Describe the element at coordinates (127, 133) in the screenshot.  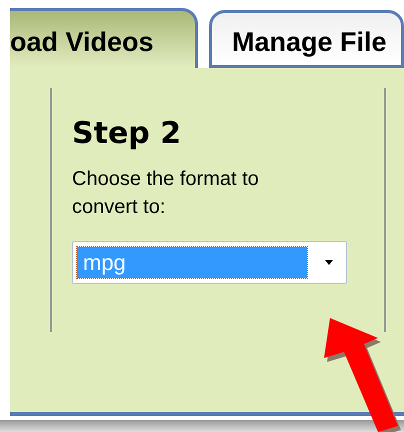
I see `step-title: Step 2` at that location.